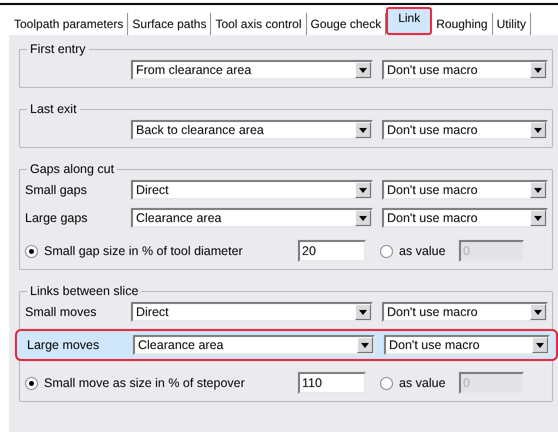  What do you see at coordinates (252, 70) in the screenshot?
I see `method-dropdown: From clearance area` at bounding box center [252, 70].